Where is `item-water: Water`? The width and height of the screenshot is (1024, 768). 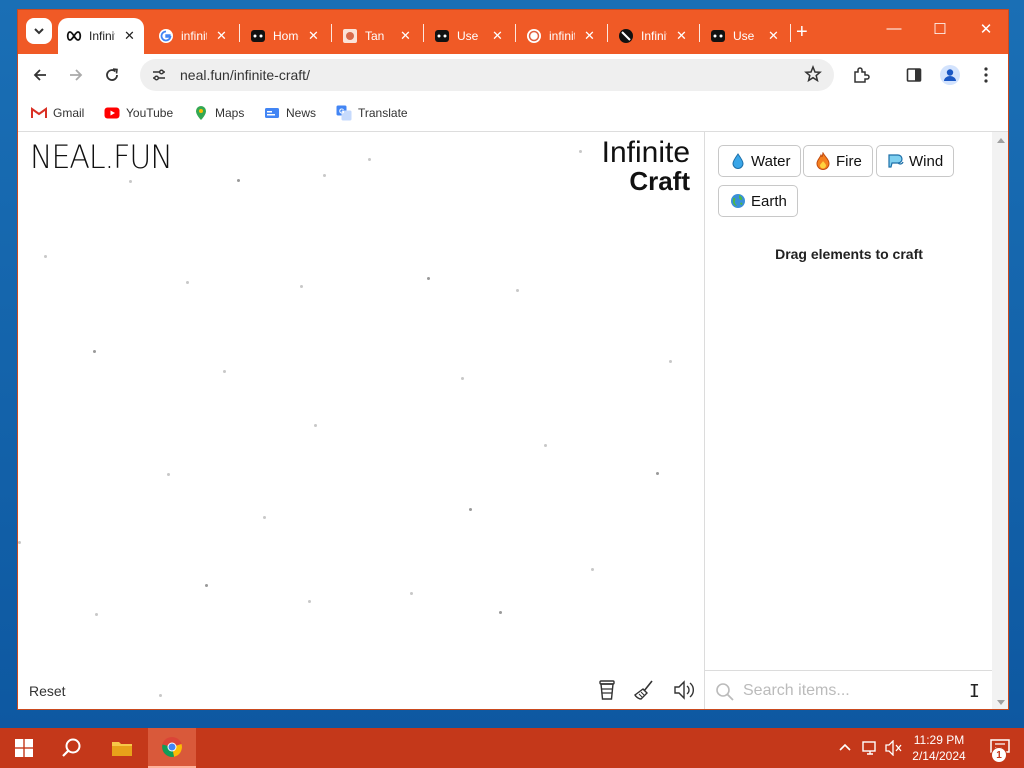 item-water: Water is located at coordinates (760, 161).